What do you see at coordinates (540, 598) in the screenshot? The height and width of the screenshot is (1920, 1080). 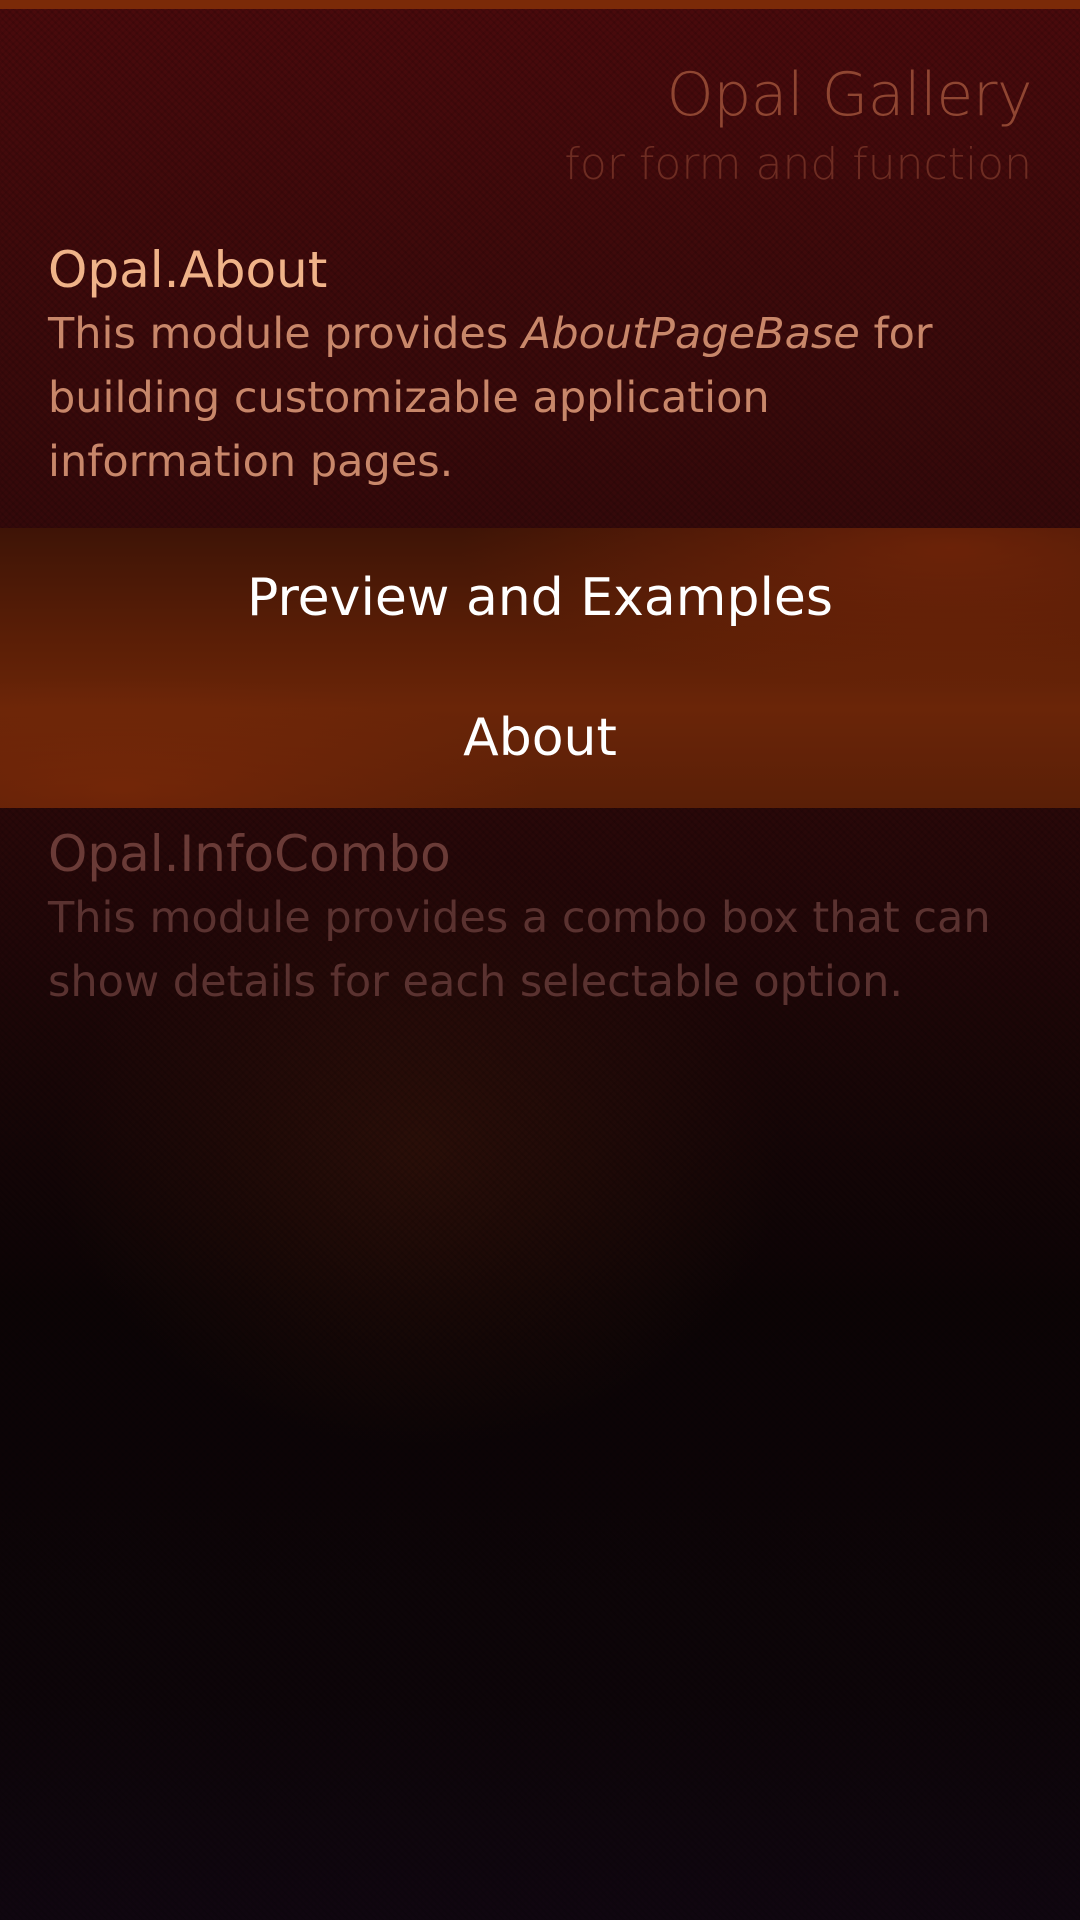 I see `menu-item-preview-and-examples: Preview and Examples` at bounding box center [540, 598].